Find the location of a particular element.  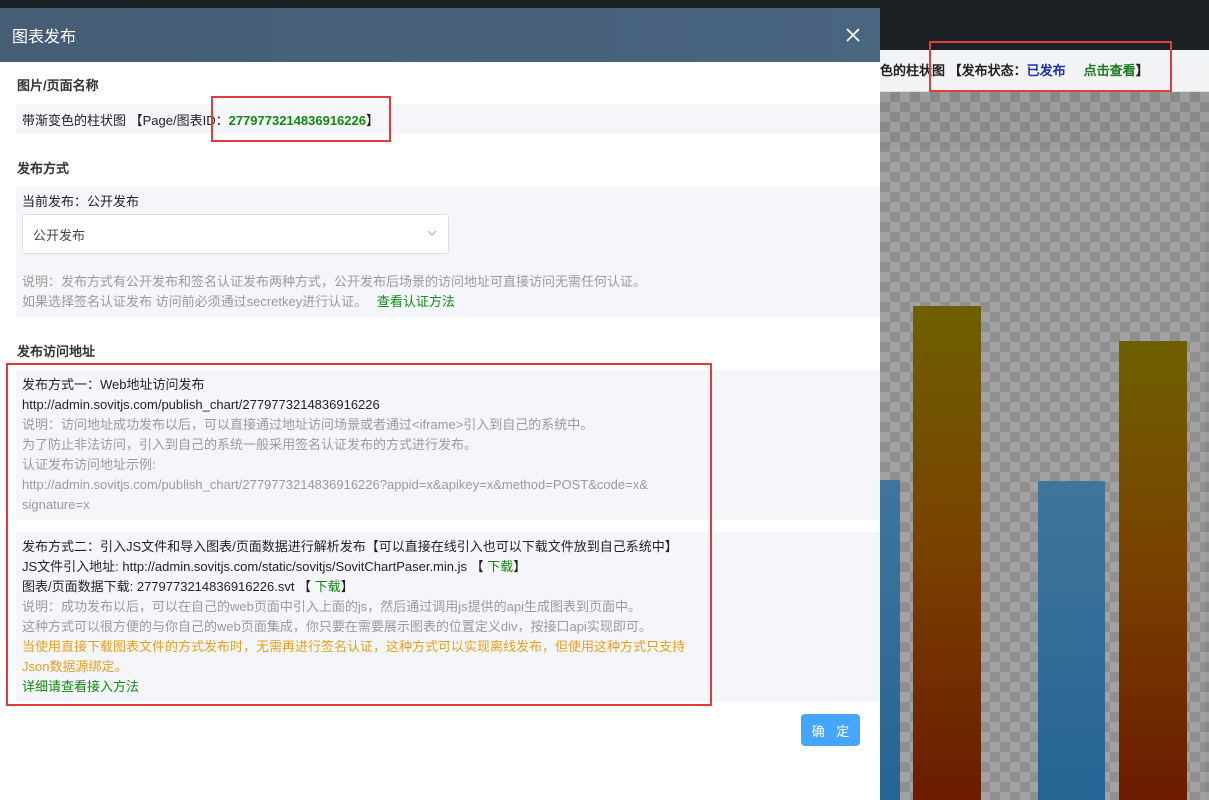

highlight-box-chart-id is located at coordinates (301, 119).